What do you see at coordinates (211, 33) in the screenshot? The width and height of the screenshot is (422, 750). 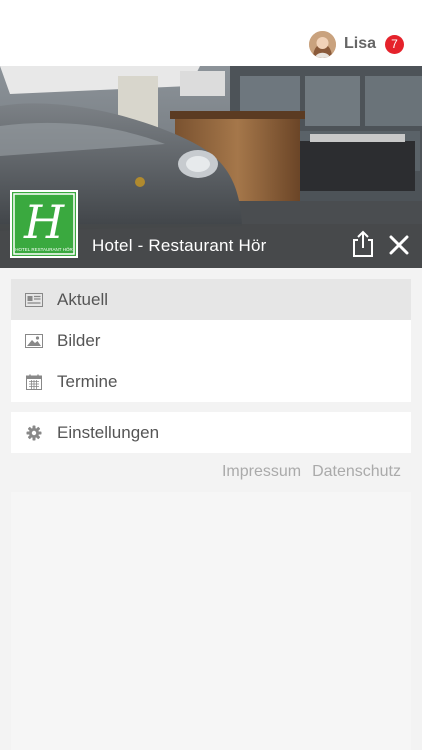 I see `top-bar: Lisa 7` at bounding box center [211, 33].